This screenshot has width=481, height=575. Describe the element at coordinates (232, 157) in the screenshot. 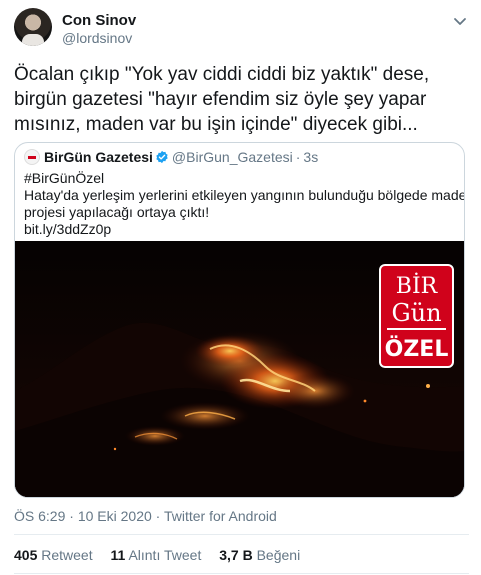

I see `quoted-author-handle: @BirGun_Gazetesi` at that location.